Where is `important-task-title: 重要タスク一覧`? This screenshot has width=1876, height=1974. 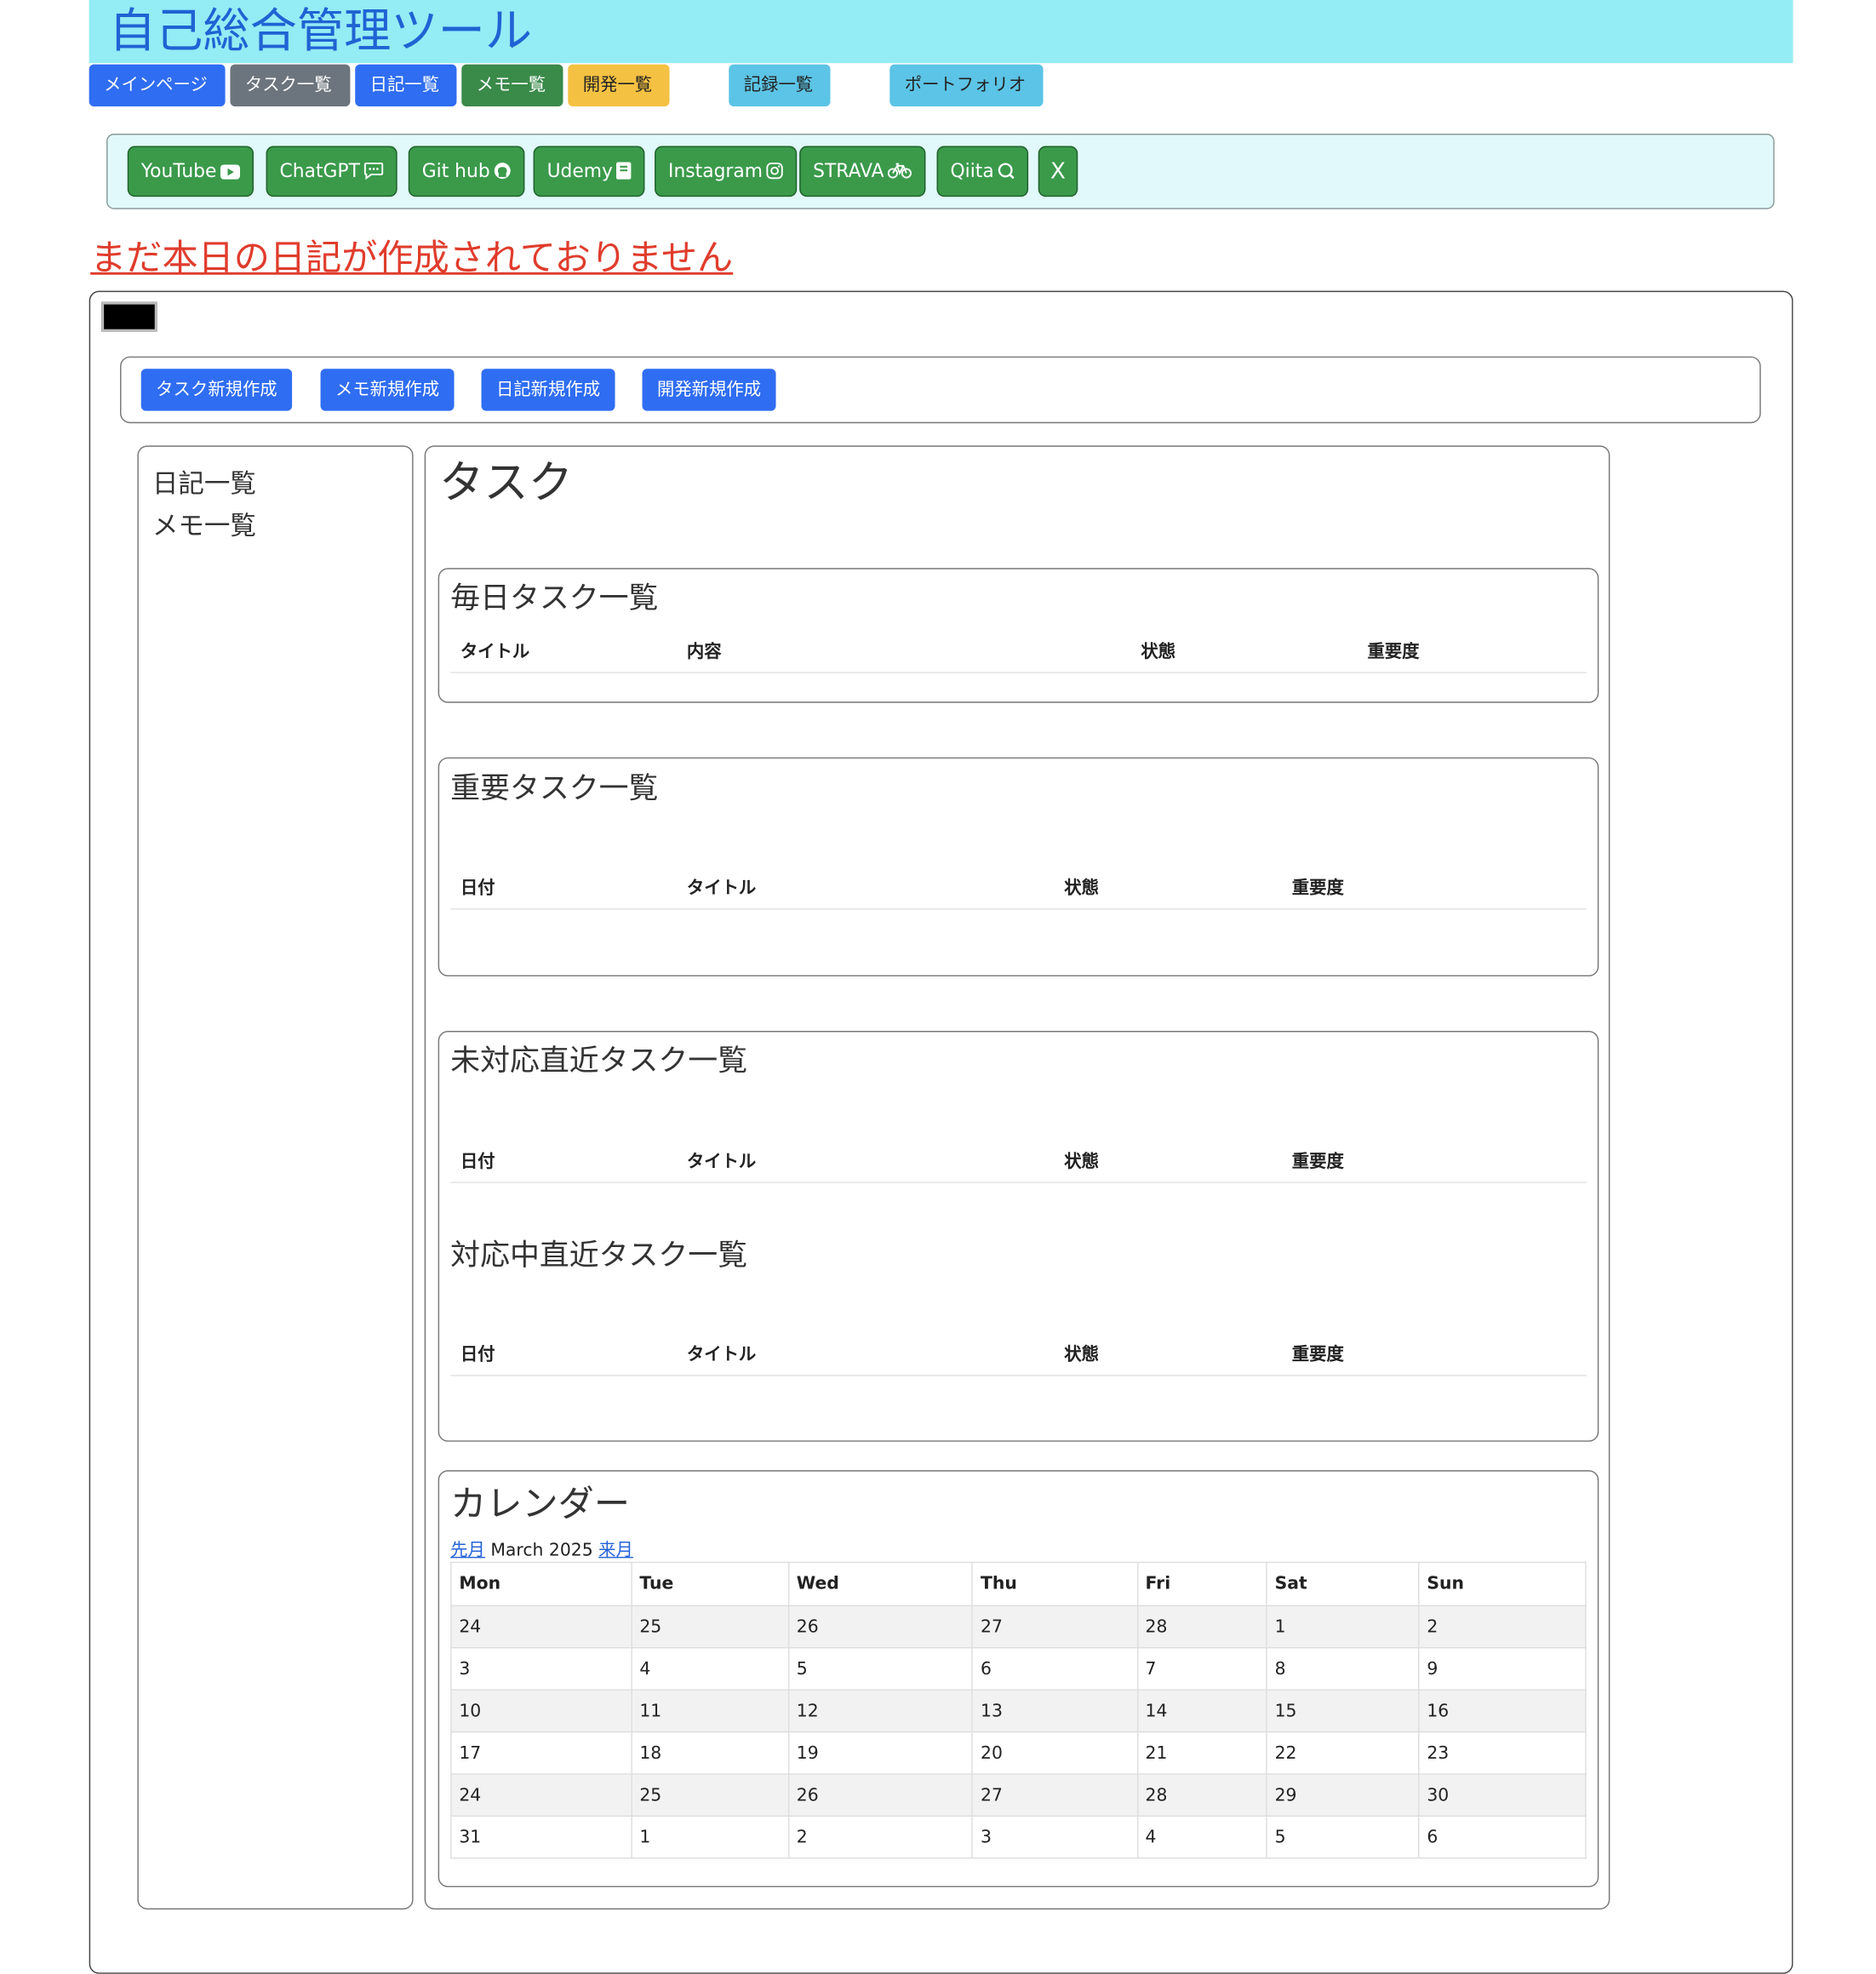
important-task-title: 重要タスク一覧 is located at coordinates (554, 788).